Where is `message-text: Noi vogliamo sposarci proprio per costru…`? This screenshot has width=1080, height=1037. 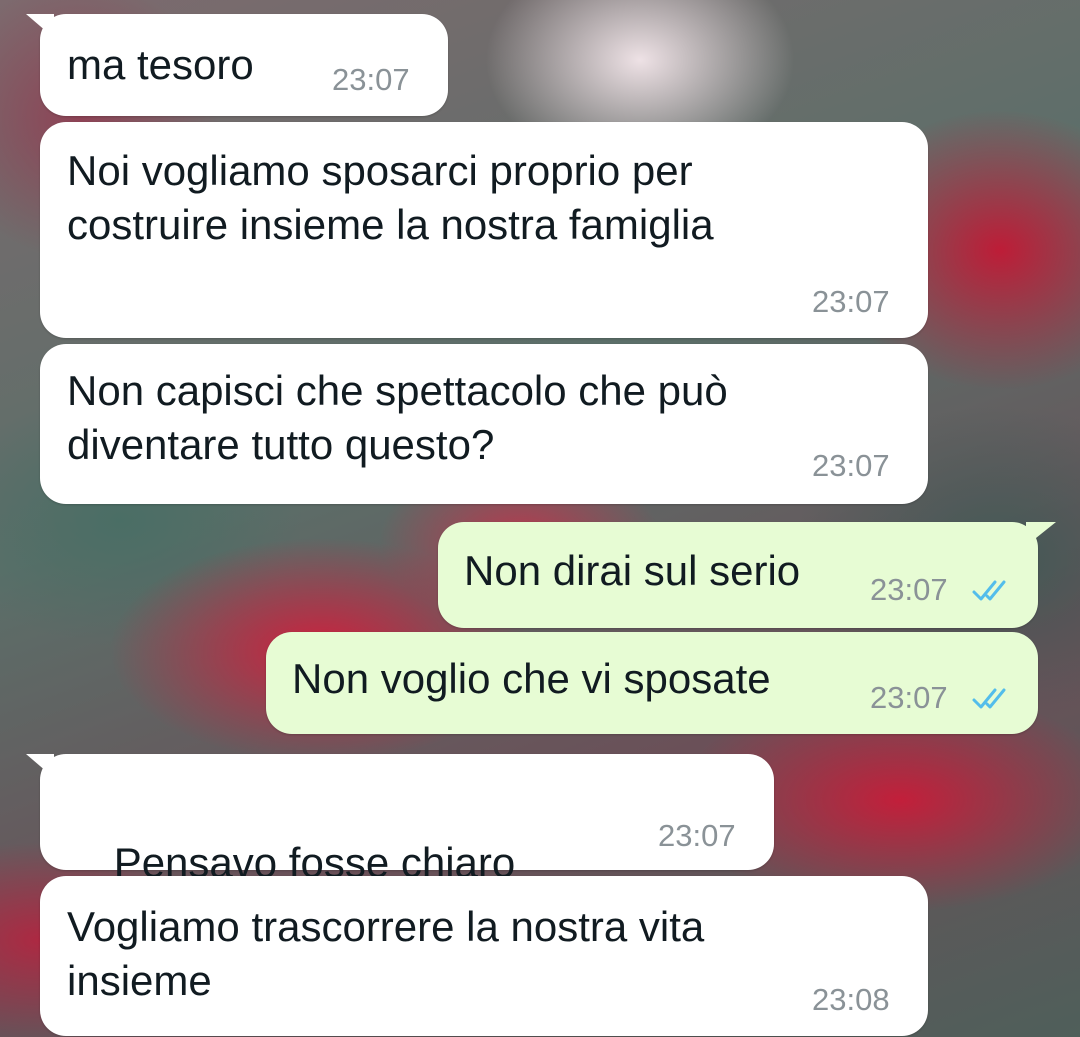
message-text: Noi vogliamo sposarci proprio per costru… is located at coordinates (390, 197).